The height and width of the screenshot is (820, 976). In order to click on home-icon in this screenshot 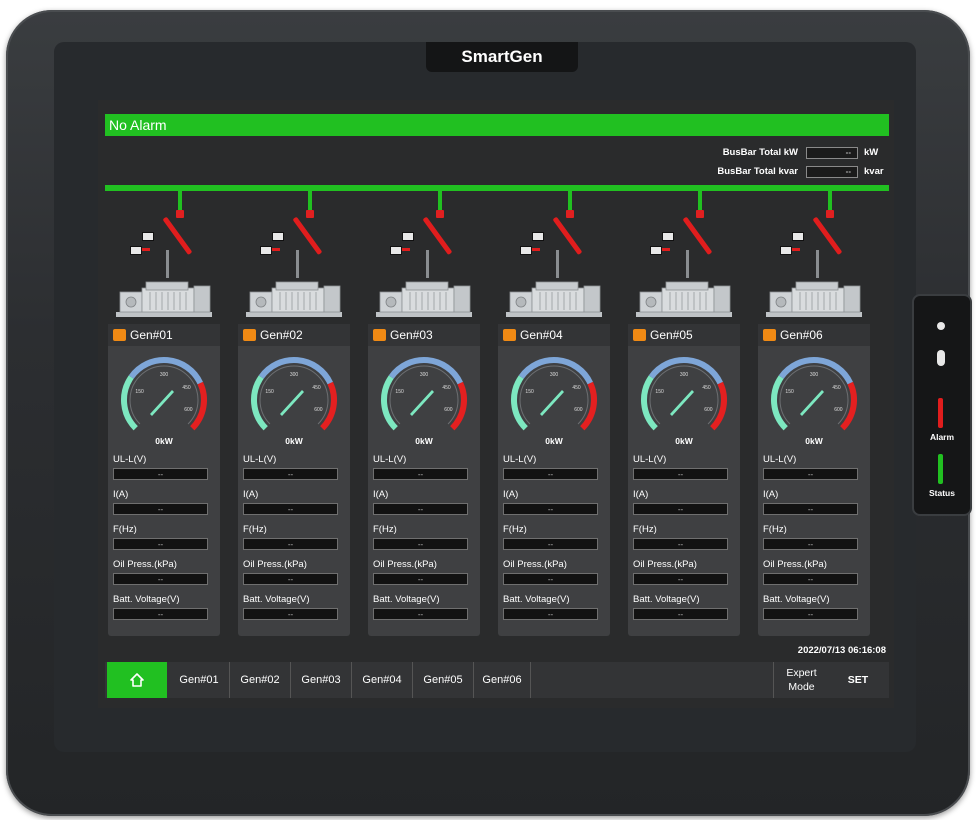, I will do `click(137, 680)`.